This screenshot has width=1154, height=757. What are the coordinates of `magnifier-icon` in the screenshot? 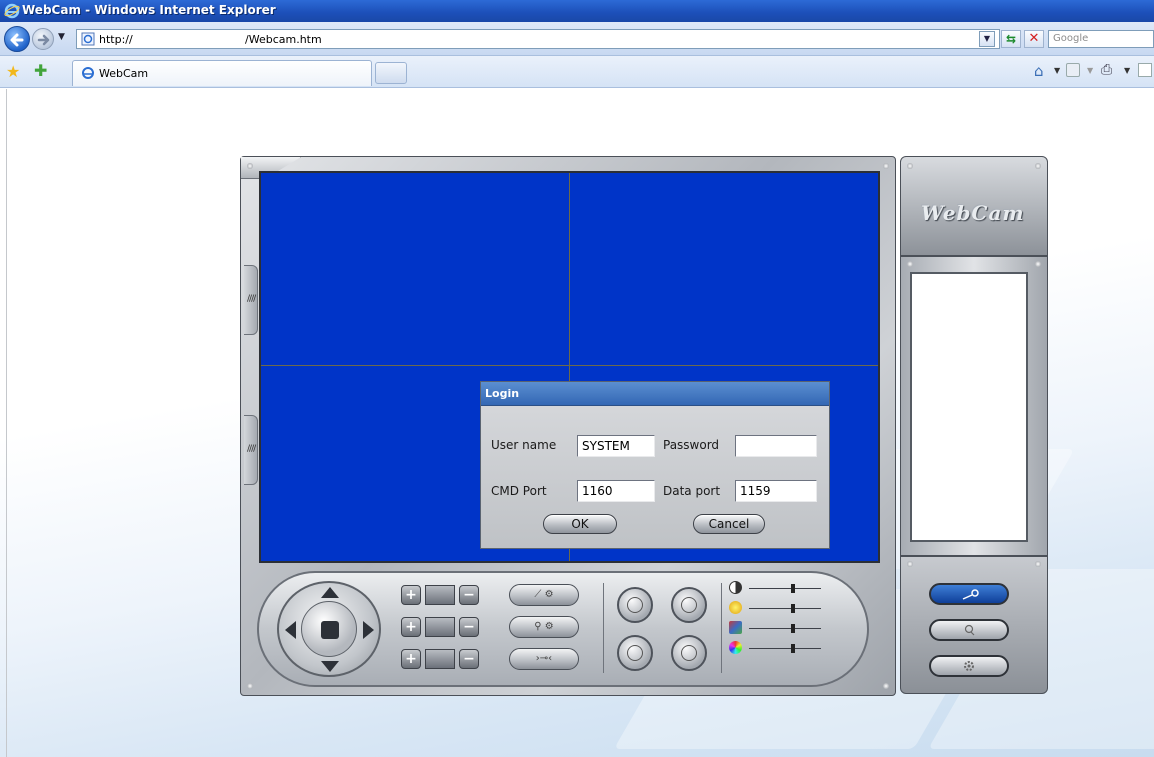 It's located at (969, 630).